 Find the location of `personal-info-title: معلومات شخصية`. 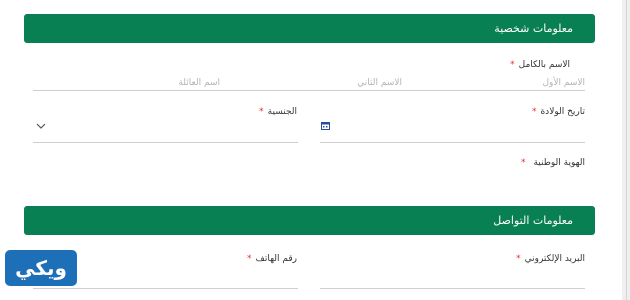

personal-info-title: معلومات شخصية is located at coordinates (533, 28).